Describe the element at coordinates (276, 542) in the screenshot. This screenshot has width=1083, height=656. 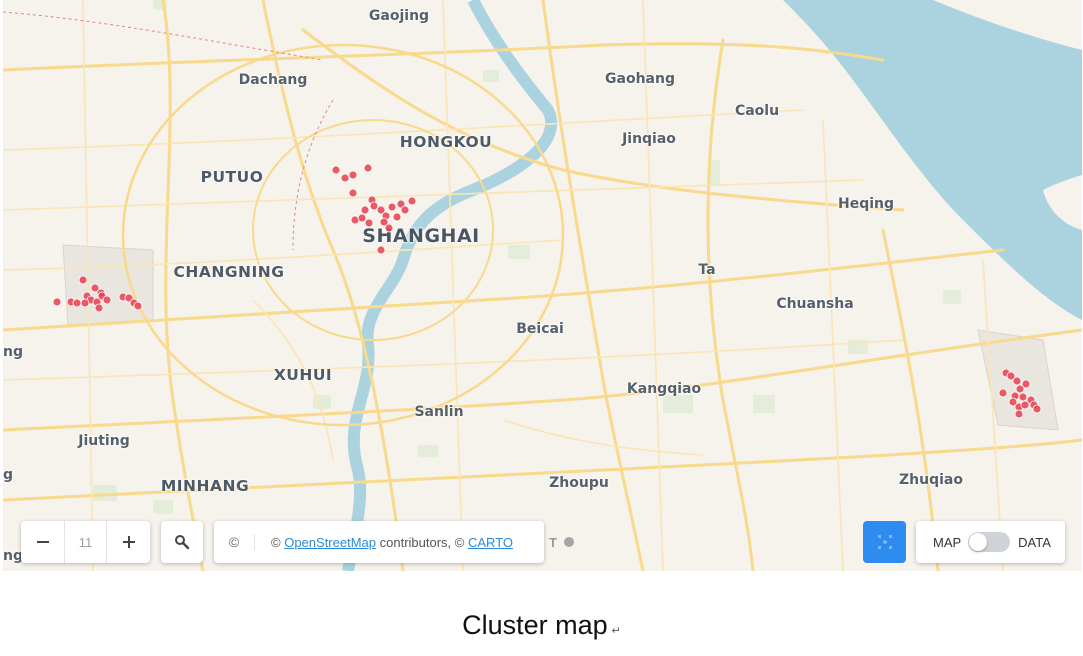
I see `attribution-prefix: ©` at that location.